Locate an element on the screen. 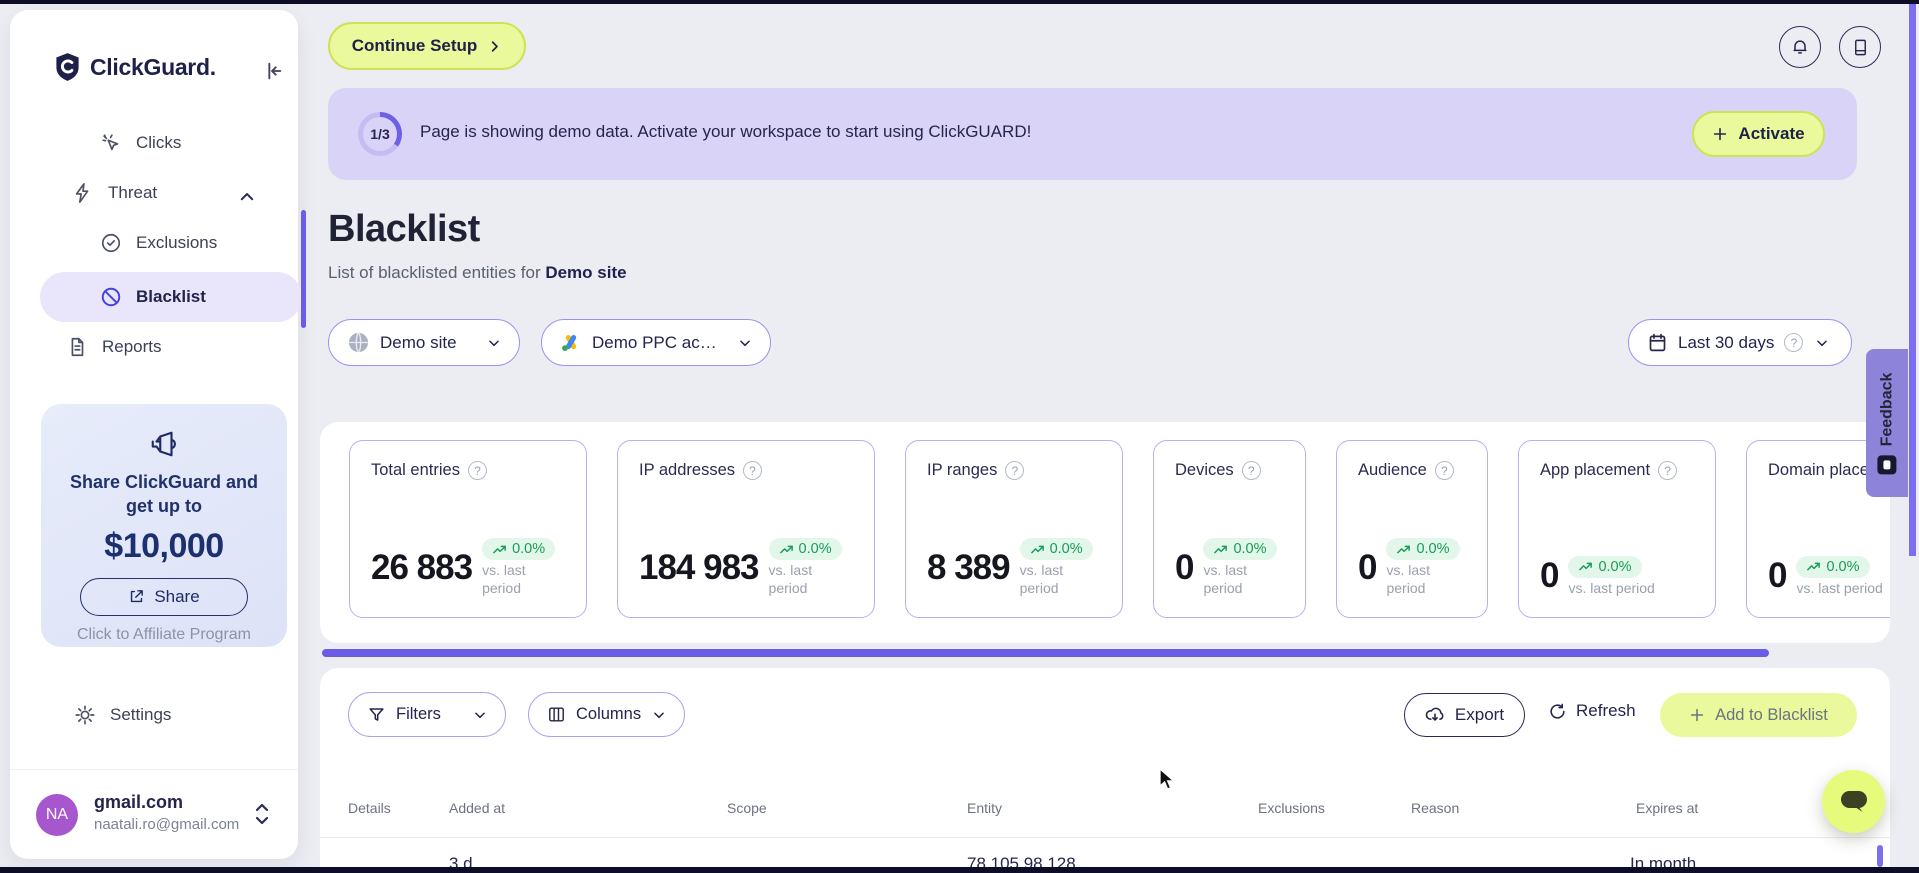 The height and width of the screenshot is (873, 1919). cloud-download-icon is located at coordinates (1434, 714).